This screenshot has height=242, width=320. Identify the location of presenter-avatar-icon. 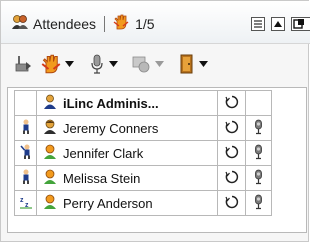
(50, 128).